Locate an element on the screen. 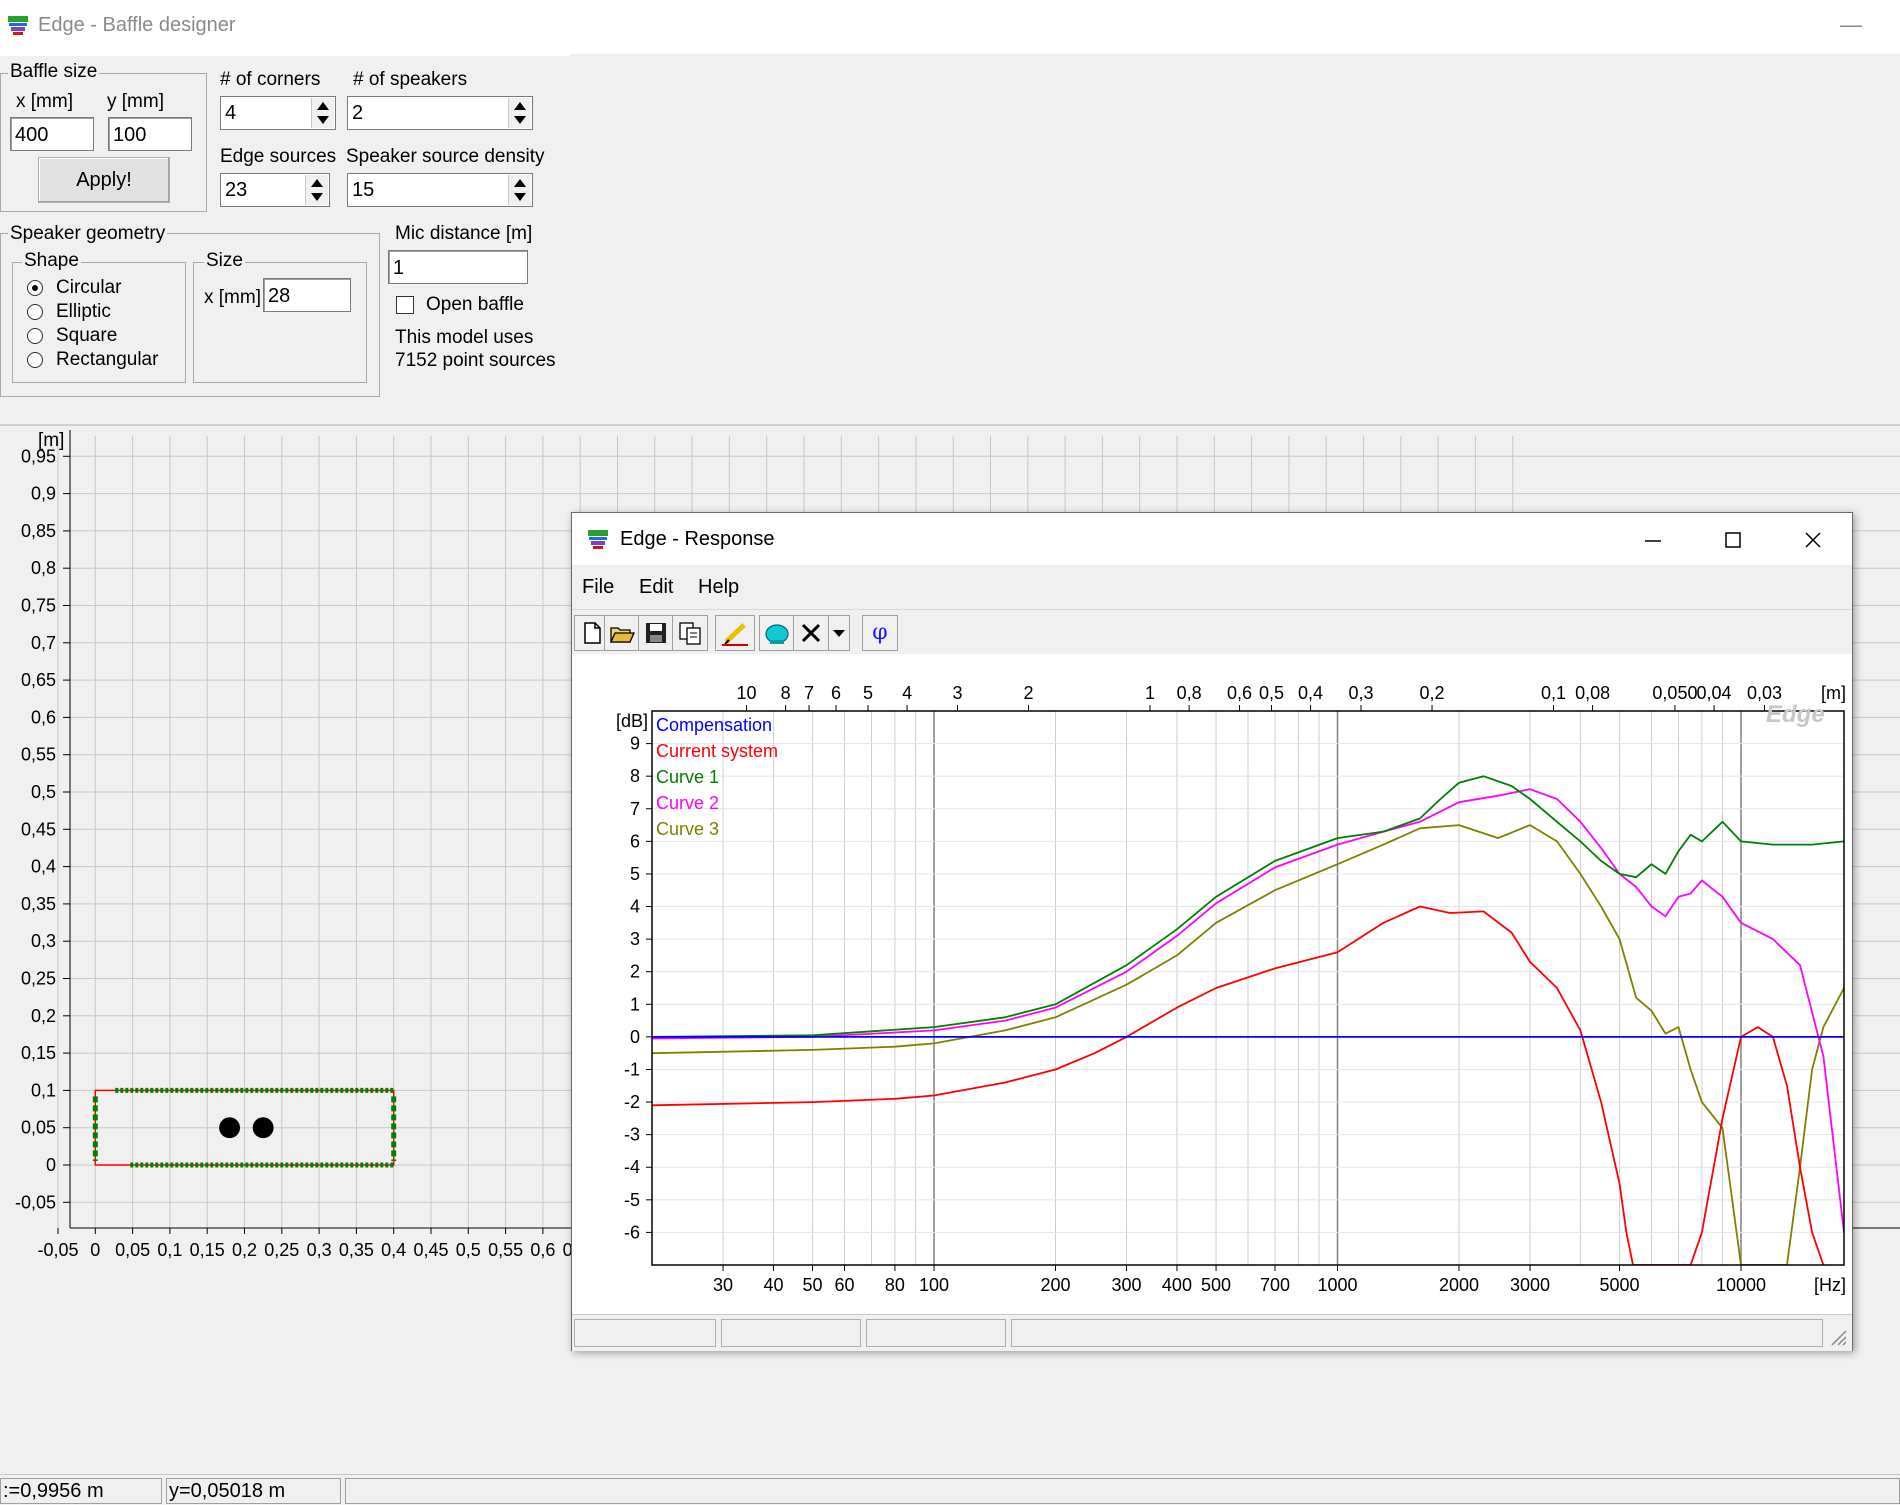 The image size is (1900, 1505). chart-top-tick-label: 10 is located at coordinates (747, 693).